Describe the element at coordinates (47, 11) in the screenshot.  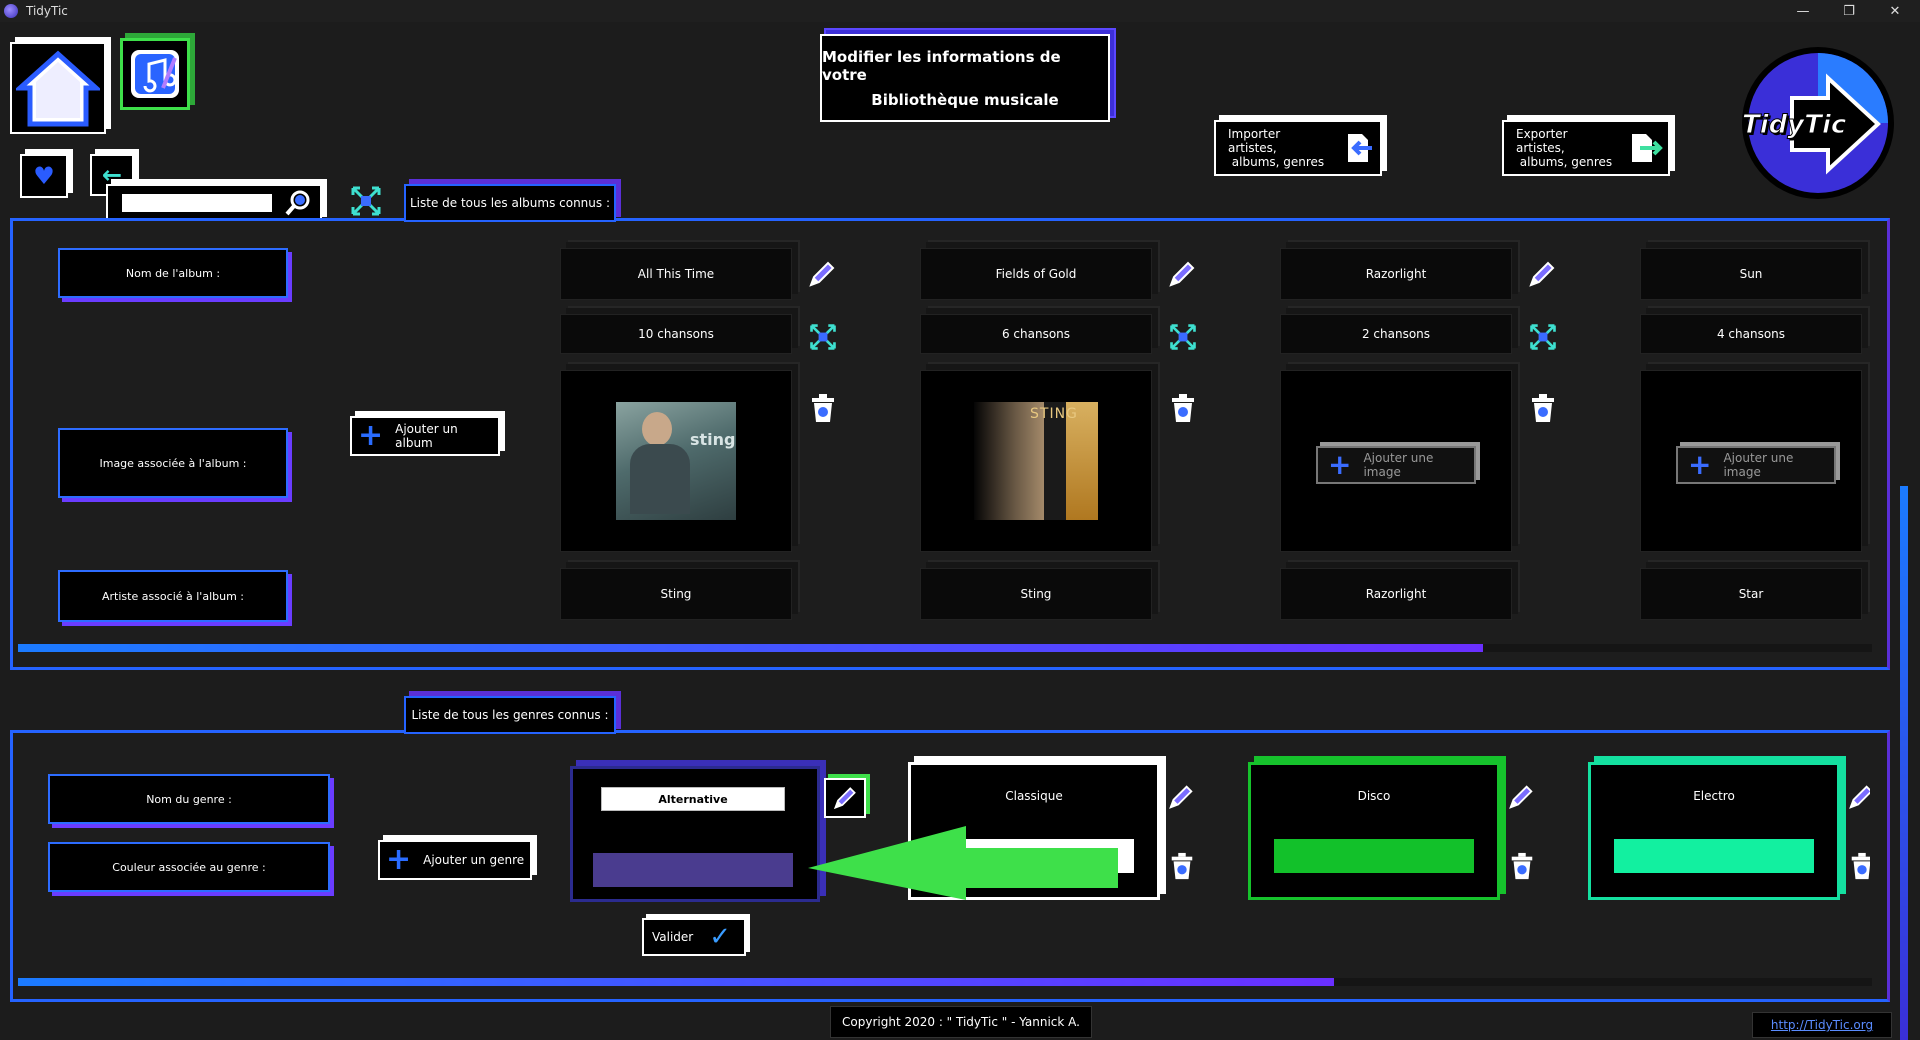
I see `window-title: TidyTic` at that location.